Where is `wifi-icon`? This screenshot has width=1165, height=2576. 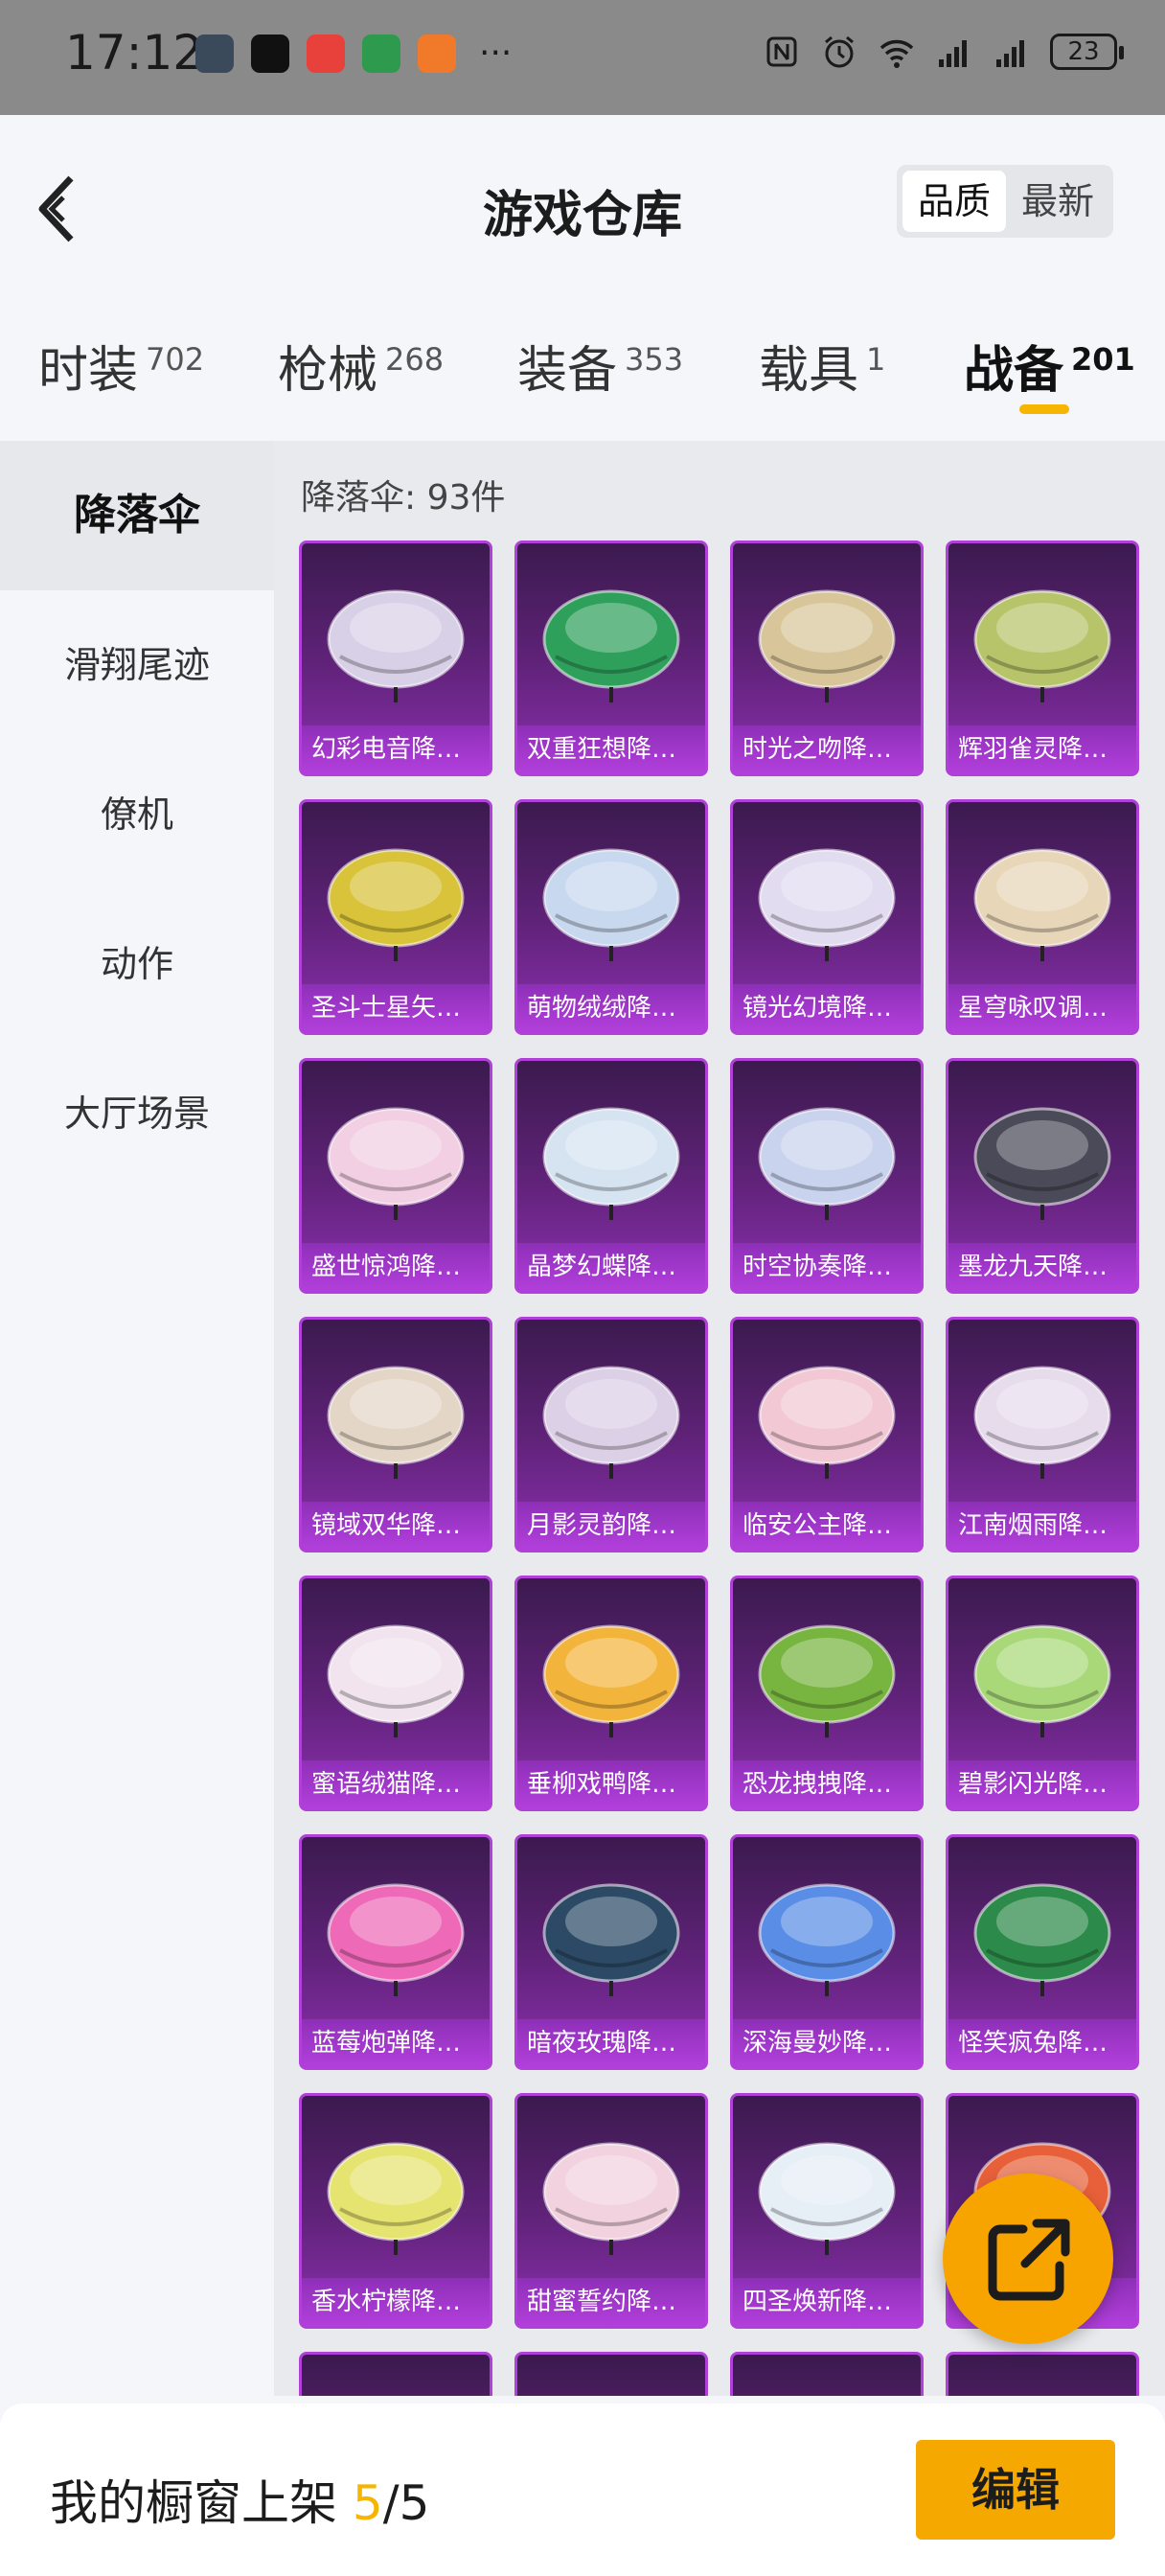 wifi-icon is located at coordinates (897, 53).